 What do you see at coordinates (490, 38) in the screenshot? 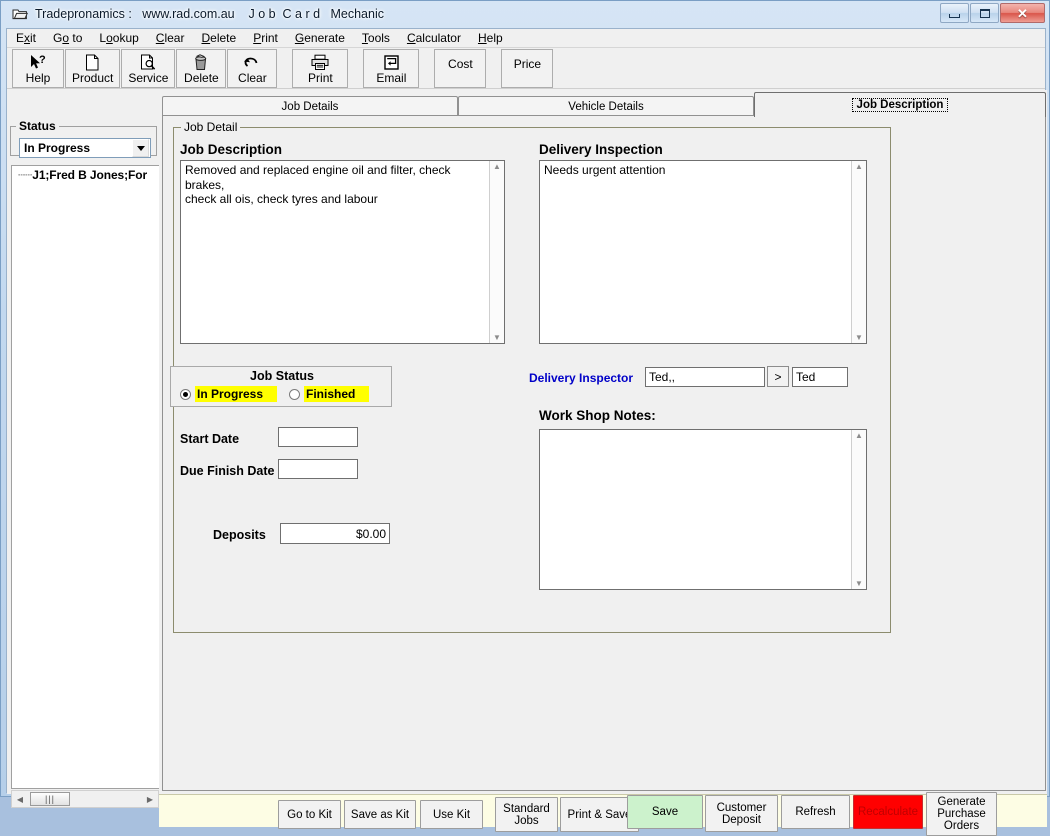
I see `menu-help: Help` at bounding box center [490, 38].